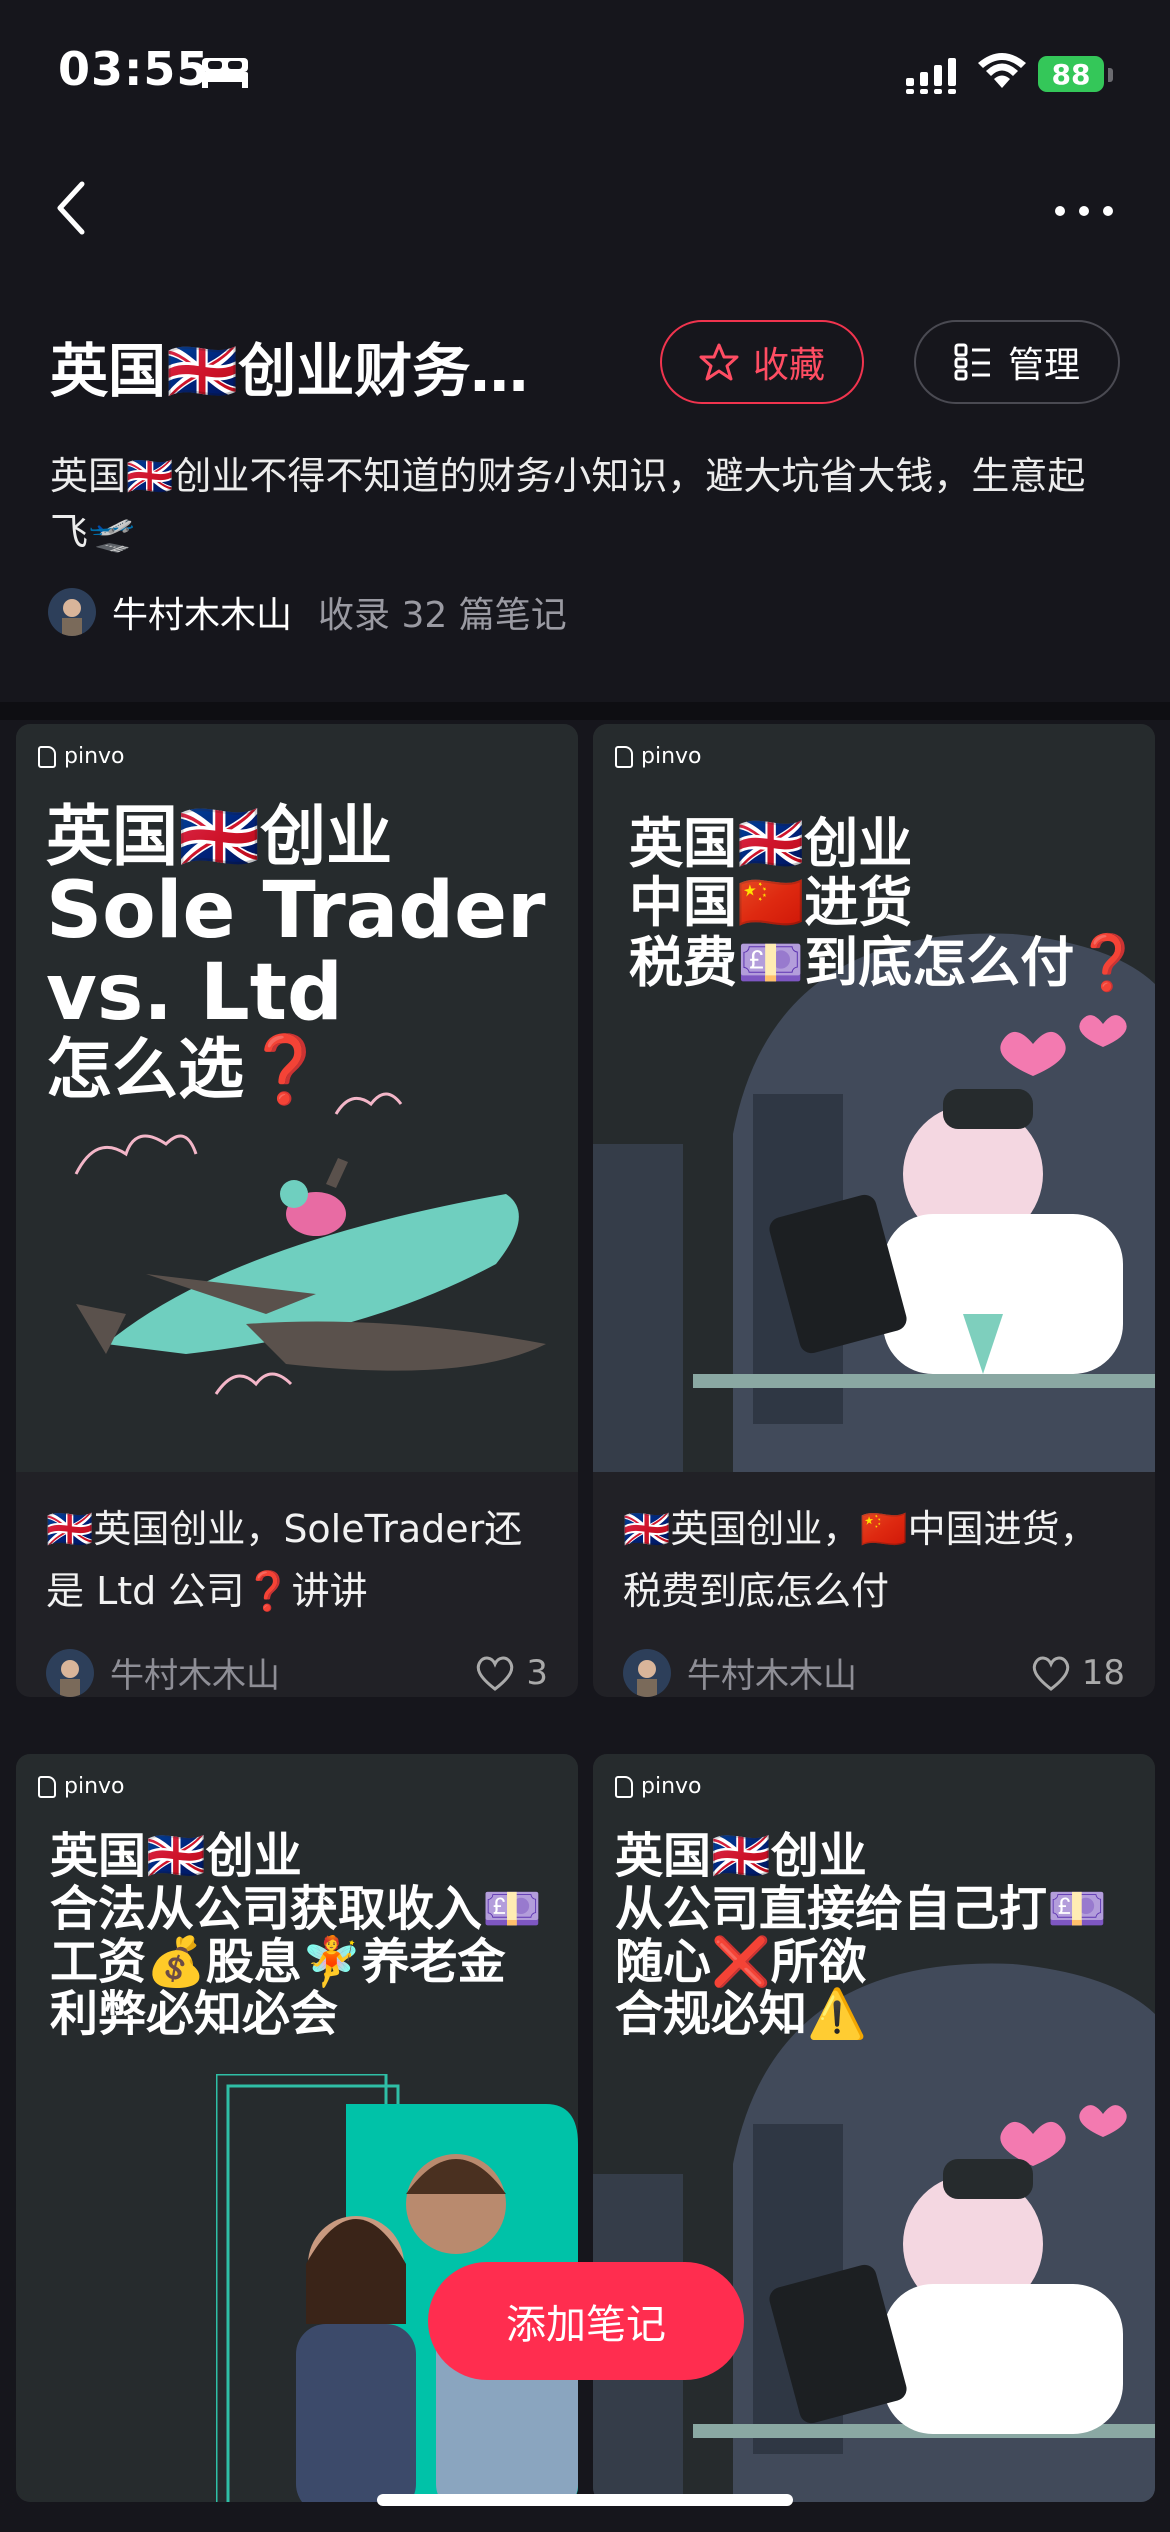 The image size is (1170, 2532). Describe the element at coordinates (568, 504) in the screenshot. I see `collection-description: 英国🇬🇧创业不得不知道的财务小知识，避大坑省大钱，生意起飞🛫` at that location.